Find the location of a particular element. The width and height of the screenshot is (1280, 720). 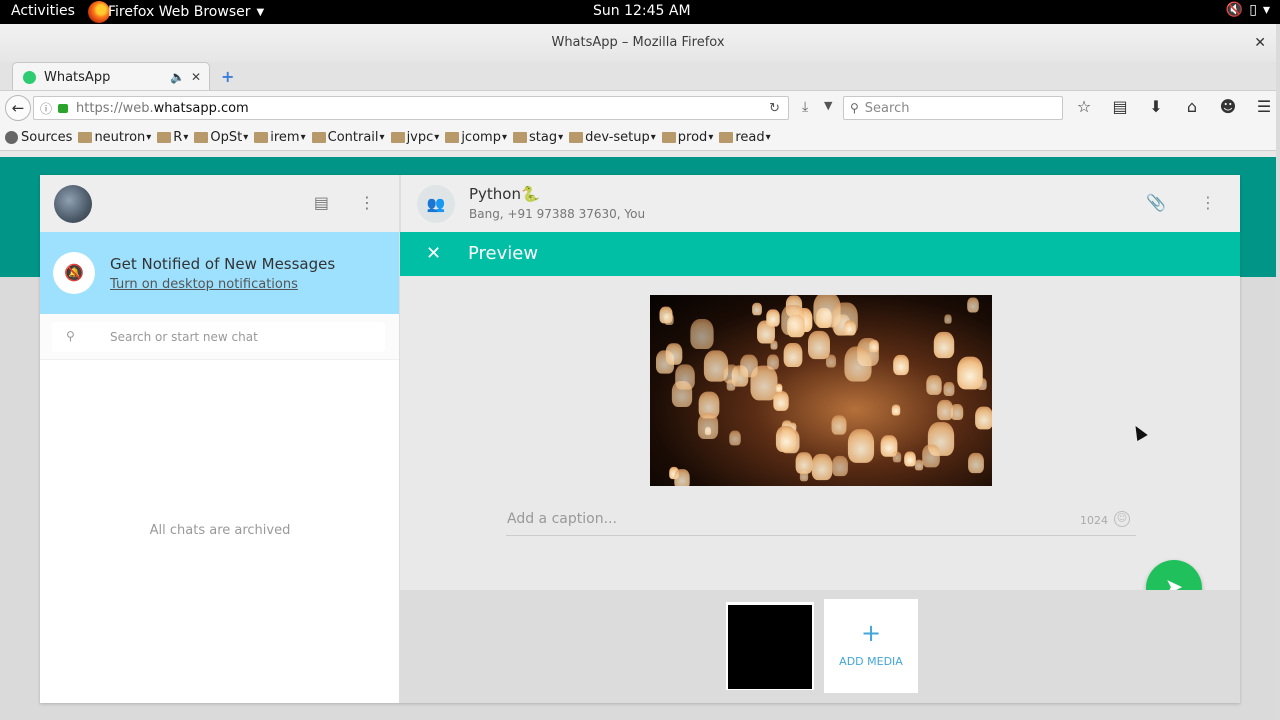

bookmark-folder: OpSt ▾ is located at coordinates (221, 137).